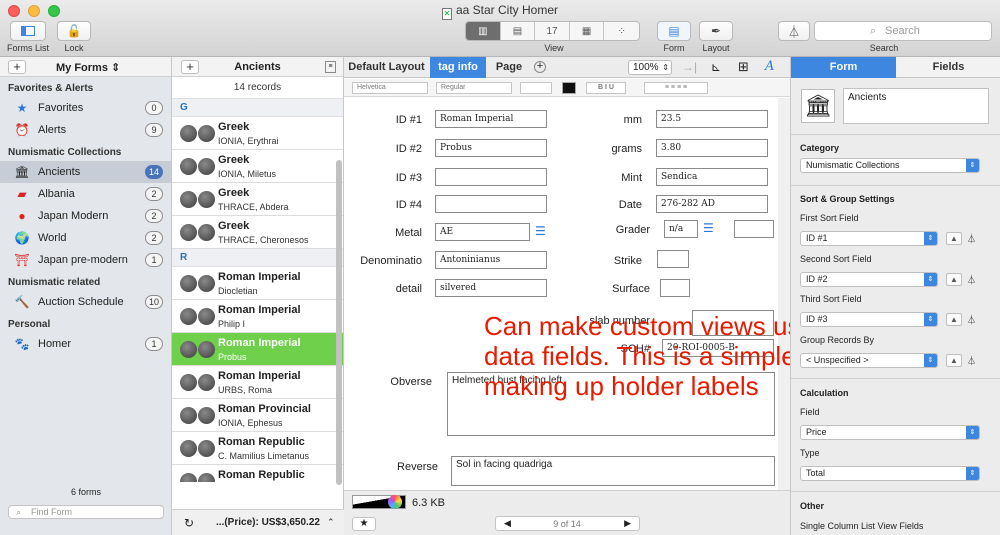 The image size is (1000, 535). I want to click on sidebar-item-auction-schedule: 🔨 Auction Schedule 10, so click(85, 302).